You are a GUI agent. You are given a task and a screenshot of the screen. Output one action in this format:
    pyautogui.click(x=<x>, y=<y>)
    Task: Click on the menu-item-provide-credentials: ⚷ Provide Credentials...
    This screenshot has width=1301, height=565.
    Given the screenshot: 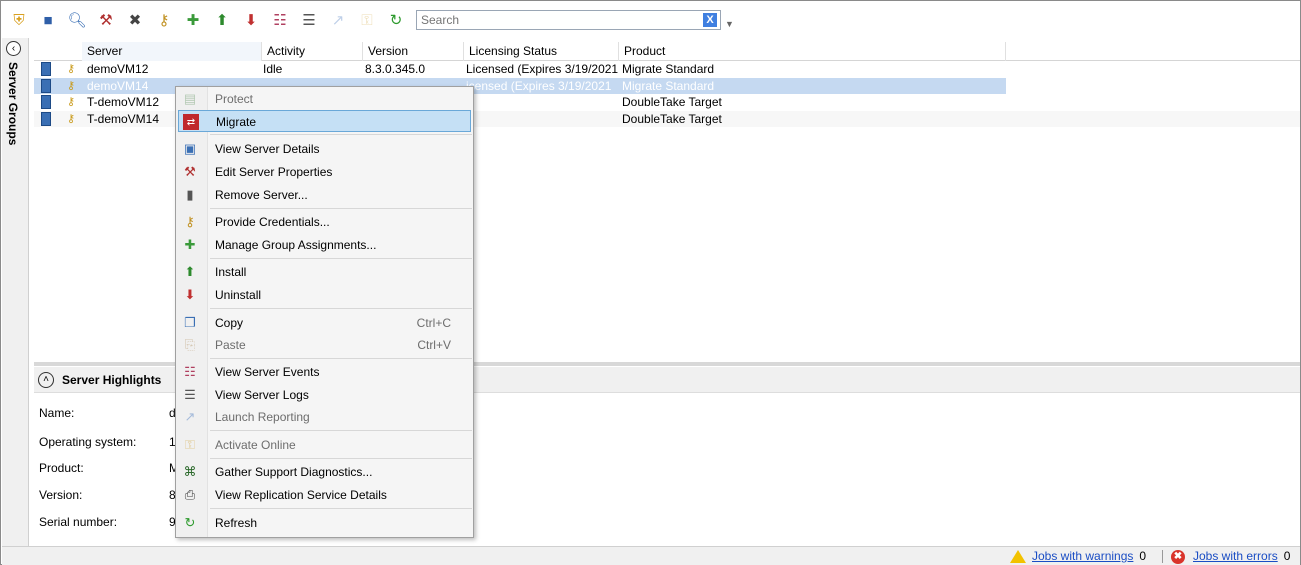 What is the action you would take?
    pyautogui.click(x=324, y=222)
    